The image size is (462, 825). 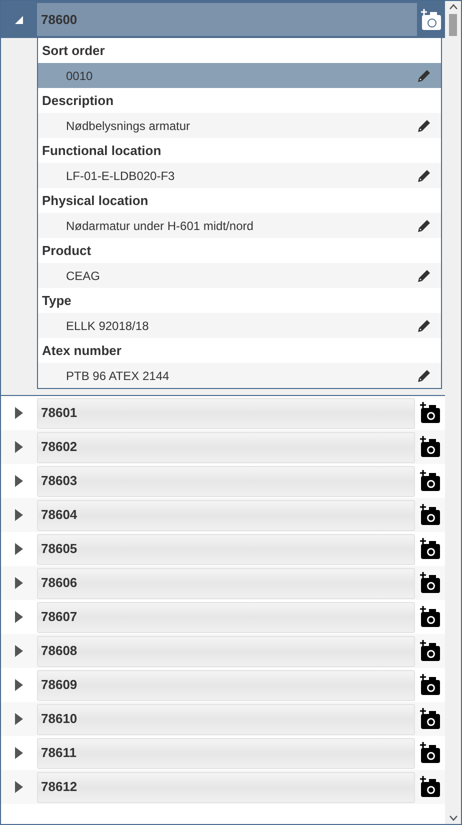 What do you see at coordinates (226, 617) in the screenshot?
I see `item-title-bar: 78607` at bounding box center [226, 617].